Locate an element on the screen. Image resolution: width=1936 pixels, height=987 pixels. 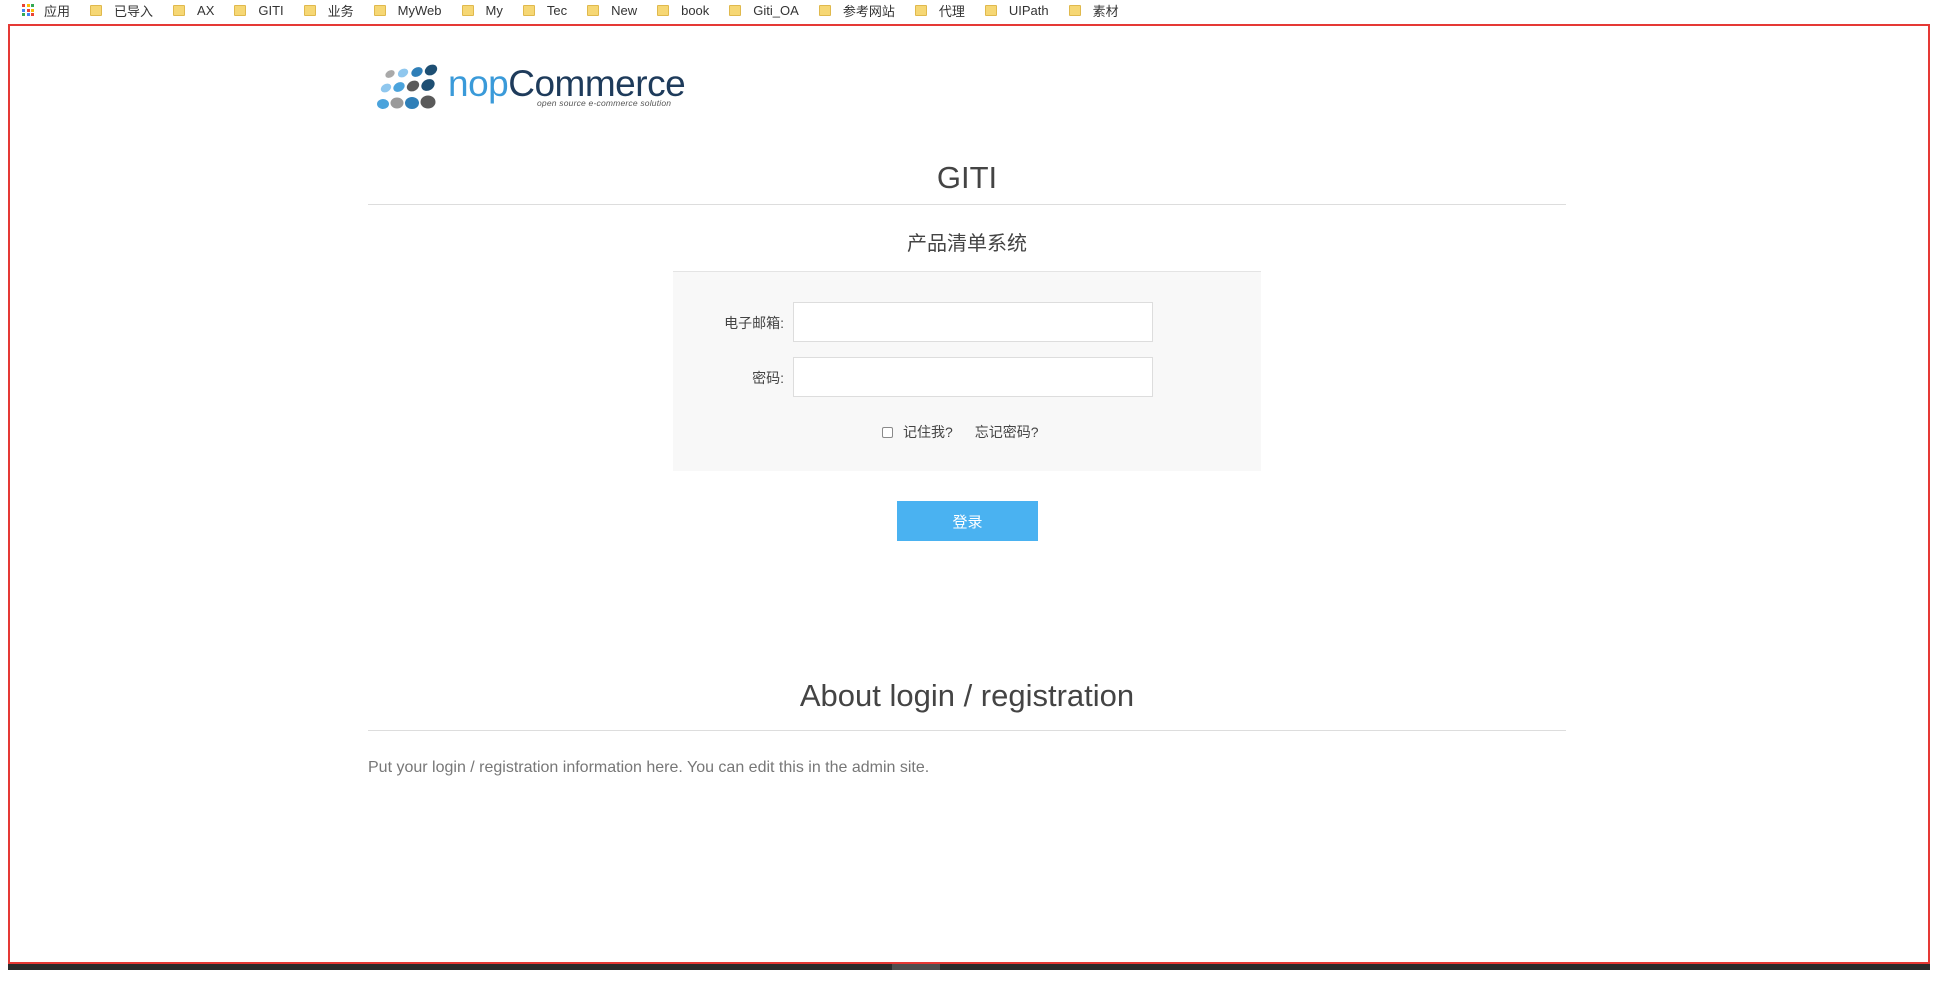
email-field is located at coordinates (973, 322).